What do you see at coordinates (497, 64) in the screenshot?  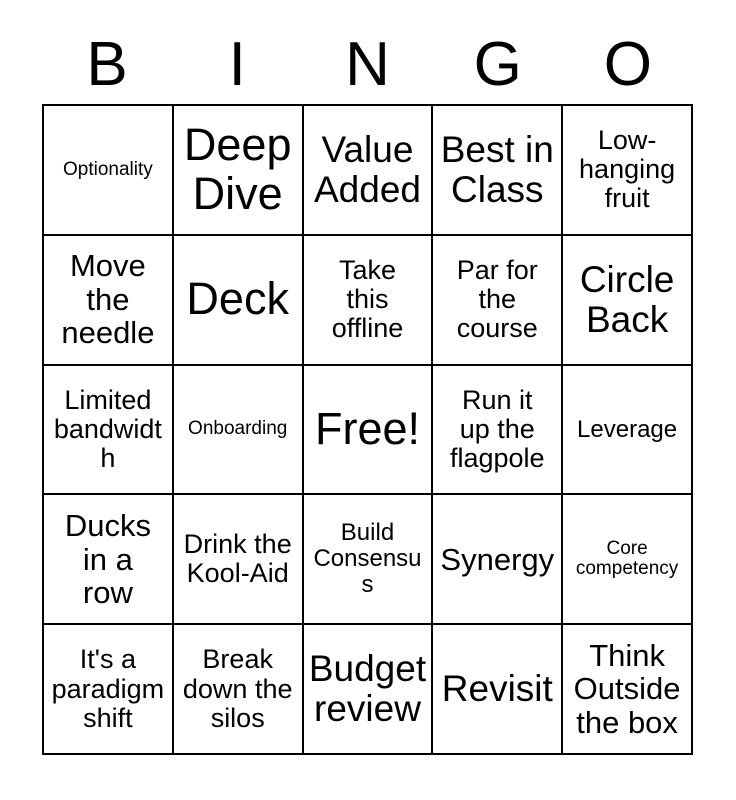 I see `header-letter-g: G` at bounding box center [497, 64].